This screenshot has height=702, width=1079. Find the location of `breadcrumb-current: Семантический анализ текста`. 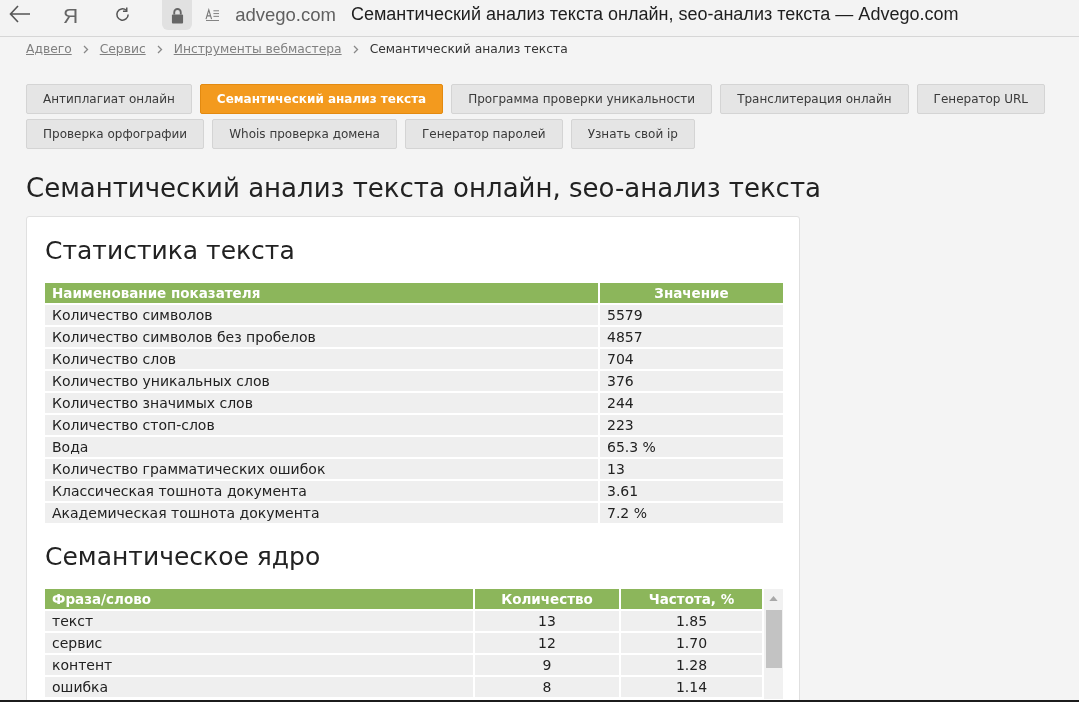

breadcrumb-current: Семантический анализ текста is located at coordinates (468, 49).